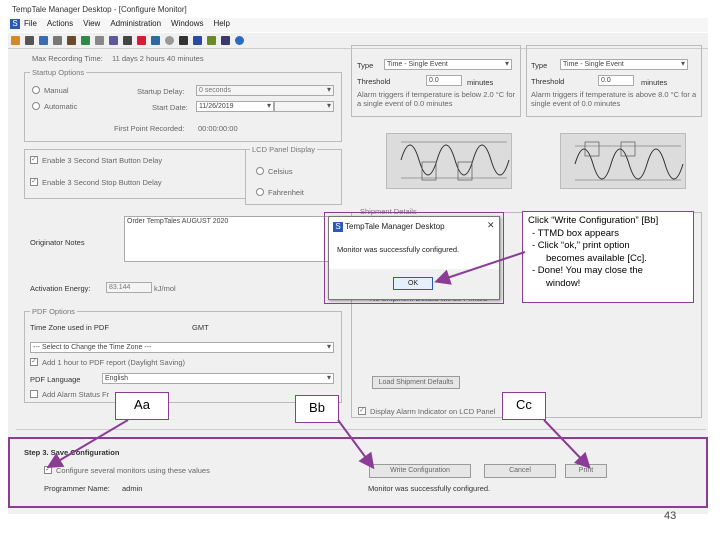  I want to click on arrow-aa-to-checkbox, so click(87, 444).